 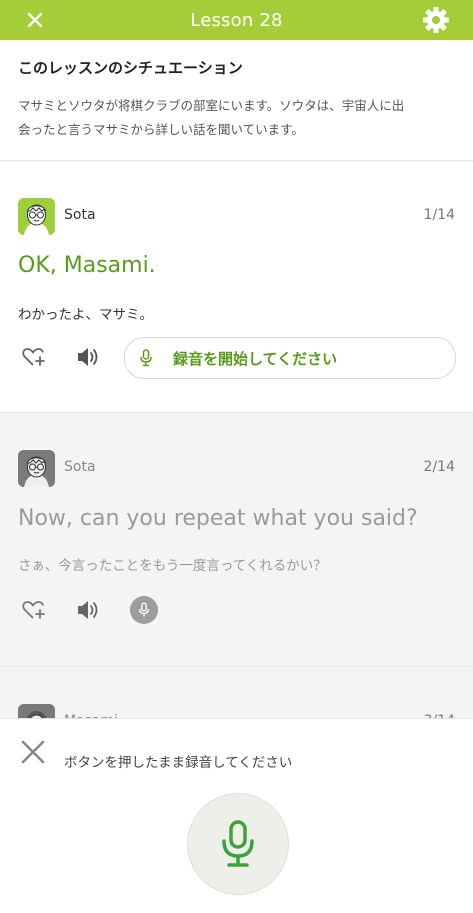 What do you see at coordinates (130, 68) in the screenshot?
I see `situation-heading: このレッスンのシチュエーション` at bounding box center [130, 68].